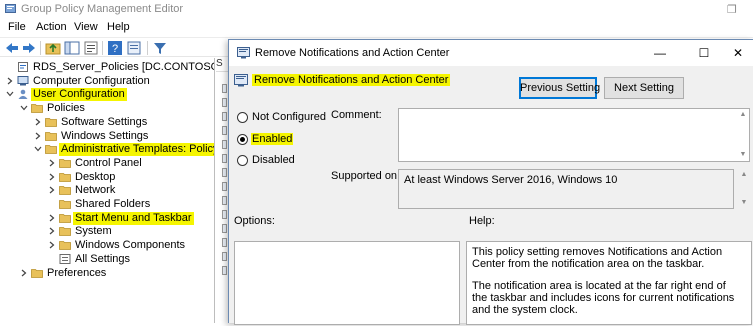 The image size is (753, 326). What do you see at coordinates (273, 160) in the screenshot?
I see `radio-disabled-label: Disabled` at bounding box center [273, 160].